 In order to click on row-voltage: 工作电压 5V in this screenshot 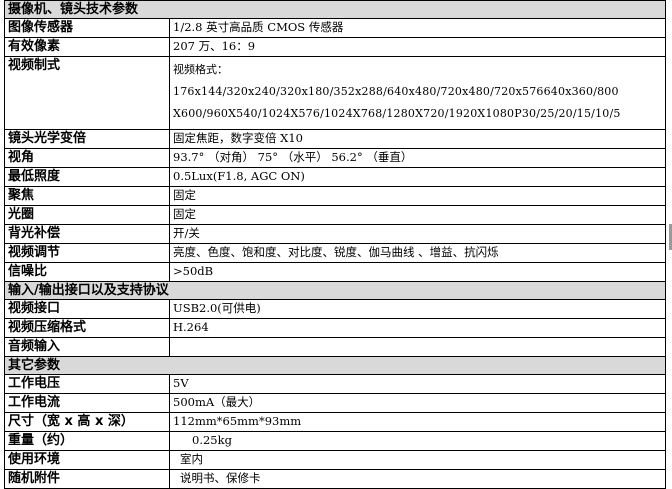, I will do `click(335, 384)`.